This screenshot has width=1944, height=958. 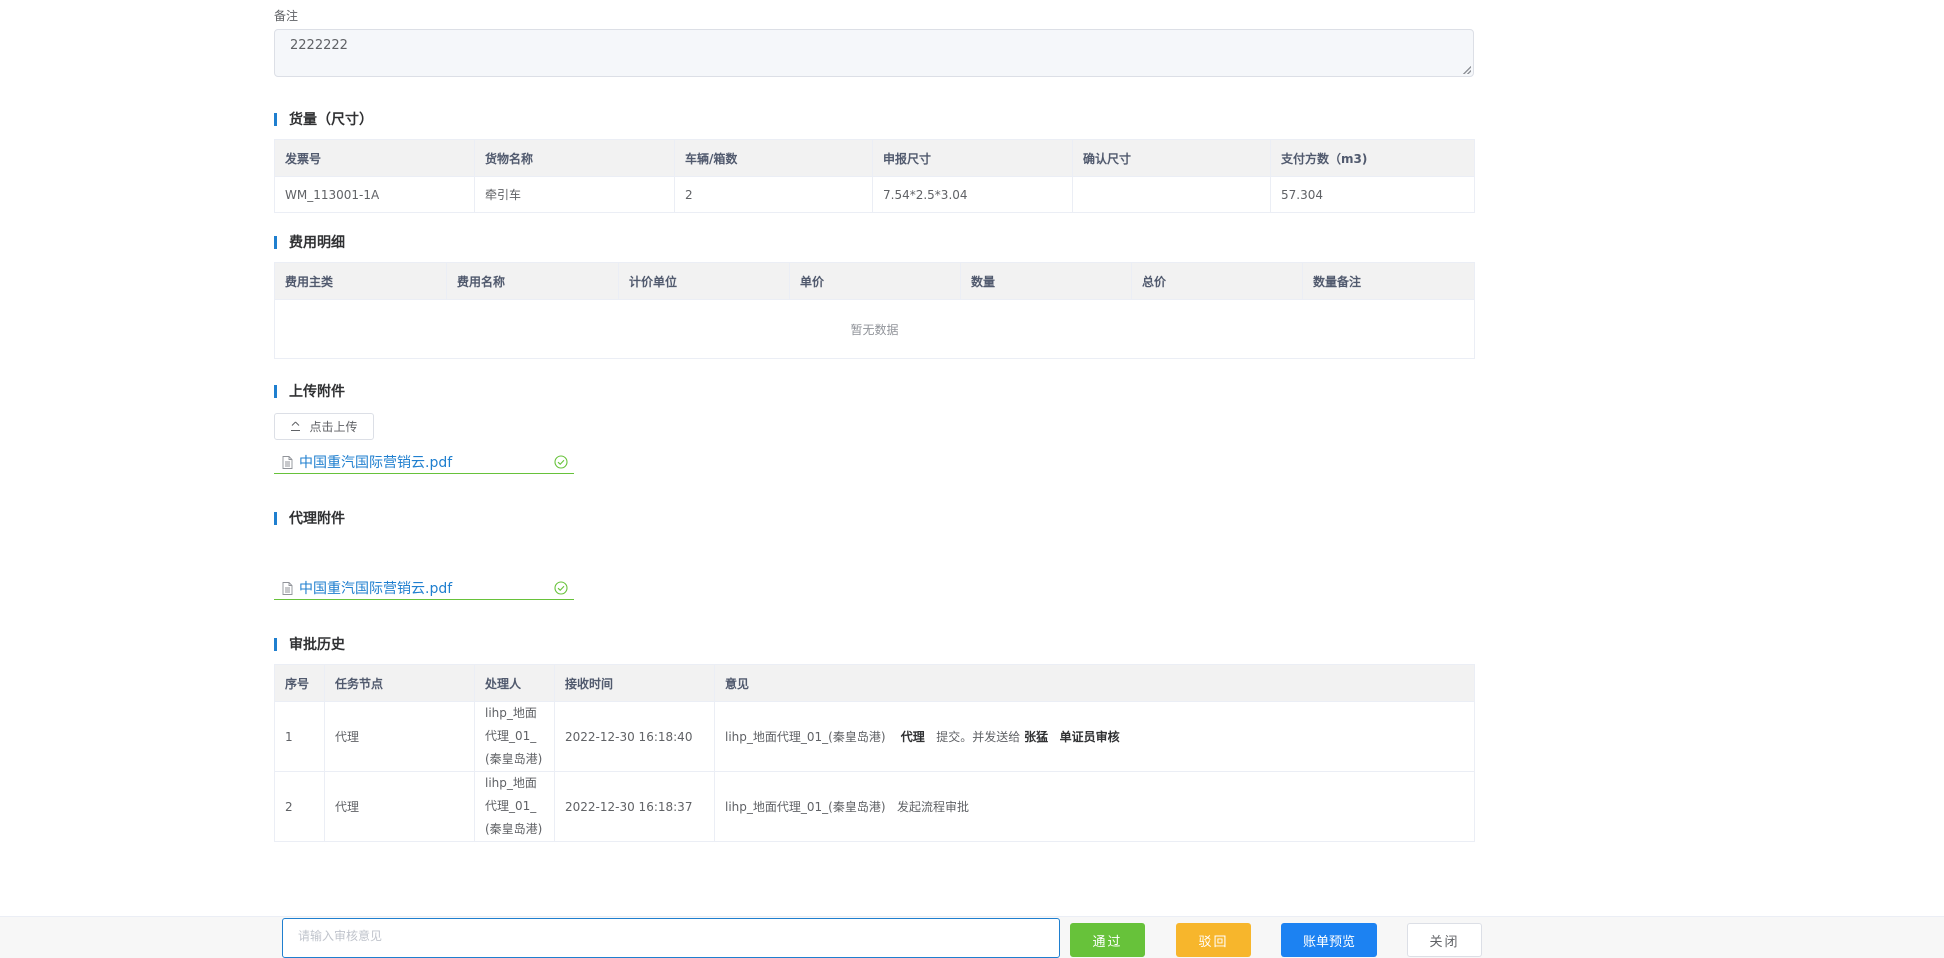 I want to click on cargo-col-goods: 货物名称, so click(x=574, y=158).